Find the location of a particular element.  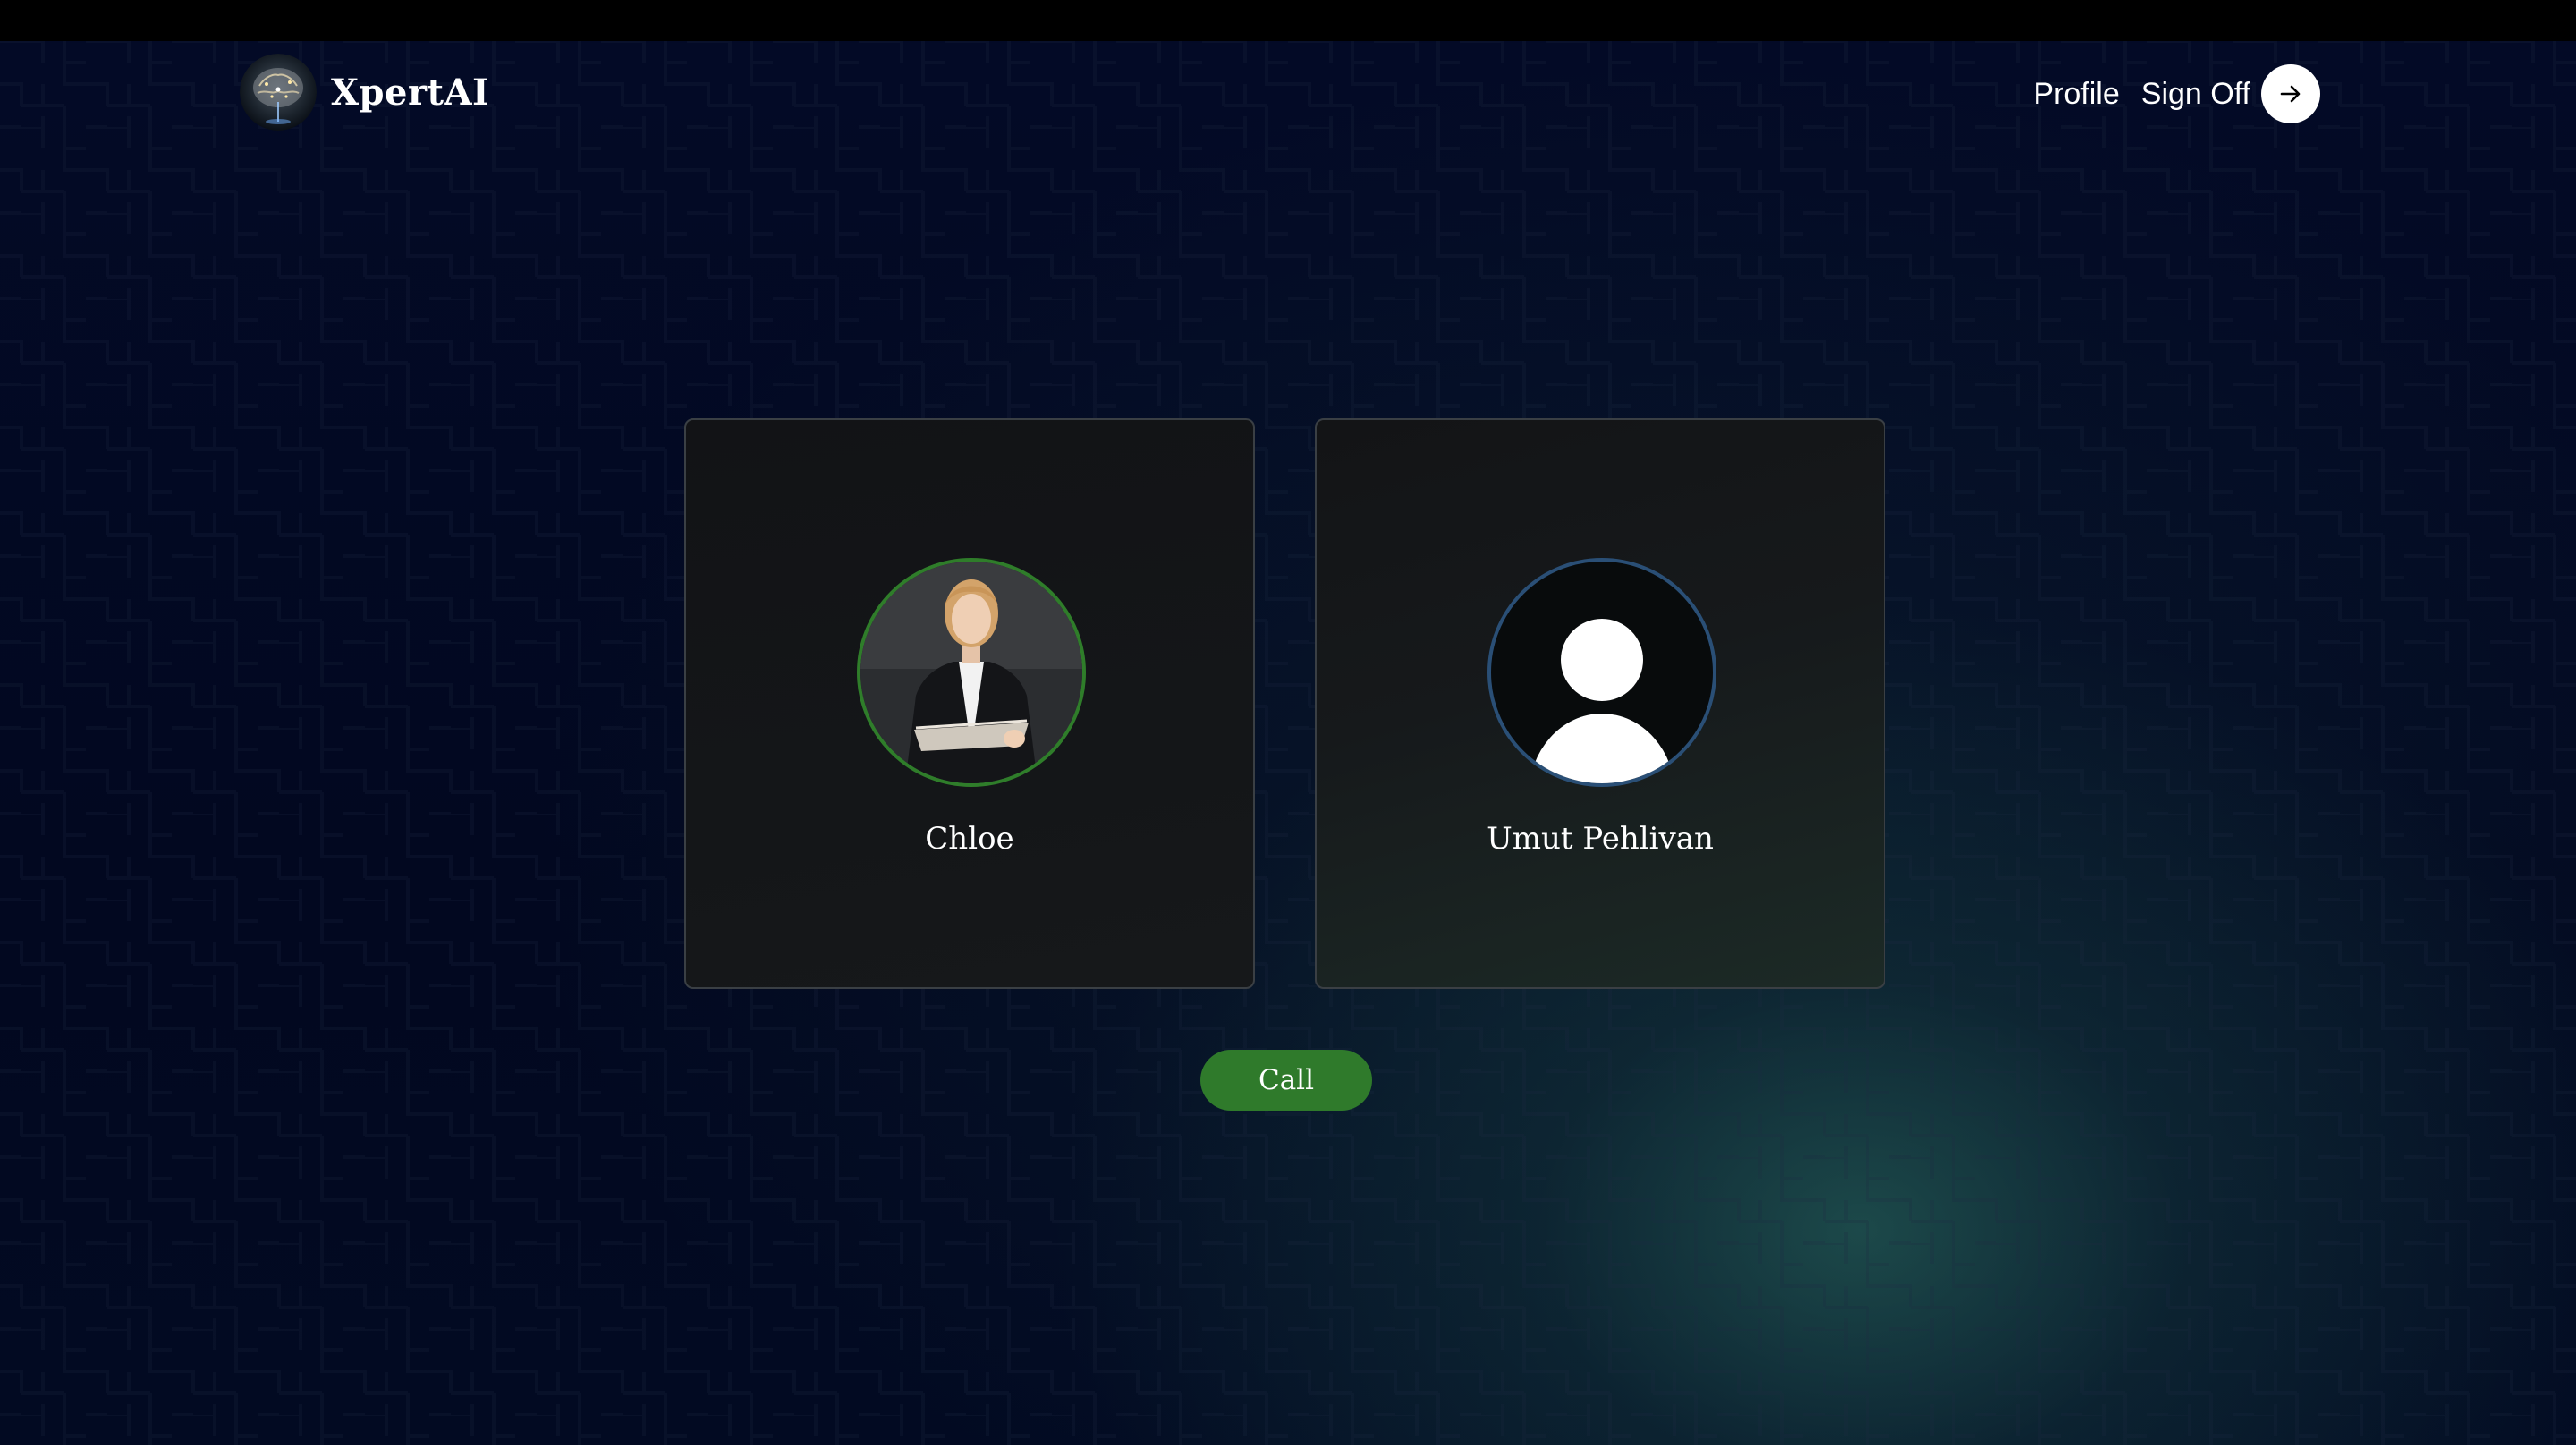

app-name: XpertAI is located at coordinates (410, 92).